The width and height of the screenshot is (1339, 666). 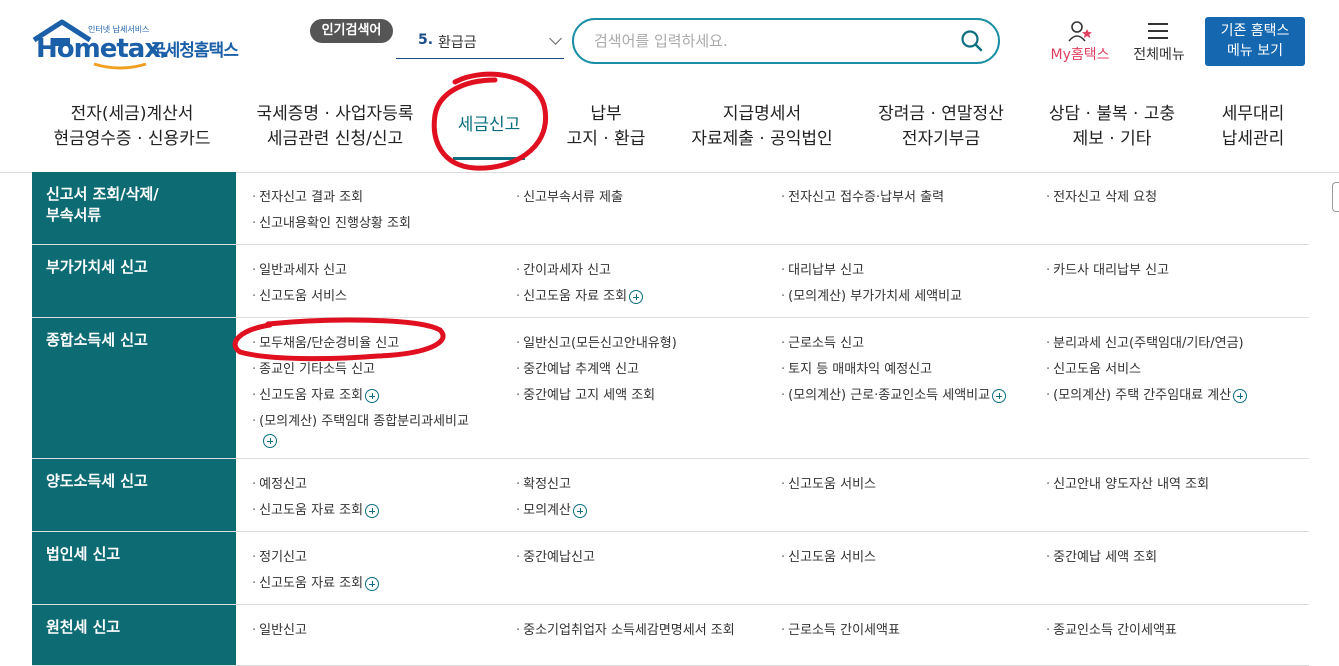 What do you see at coordinates (480, 42) in the screenshot?
I see `popular-keyword-select: 5. 환급금` at bounding box center [480, 42].